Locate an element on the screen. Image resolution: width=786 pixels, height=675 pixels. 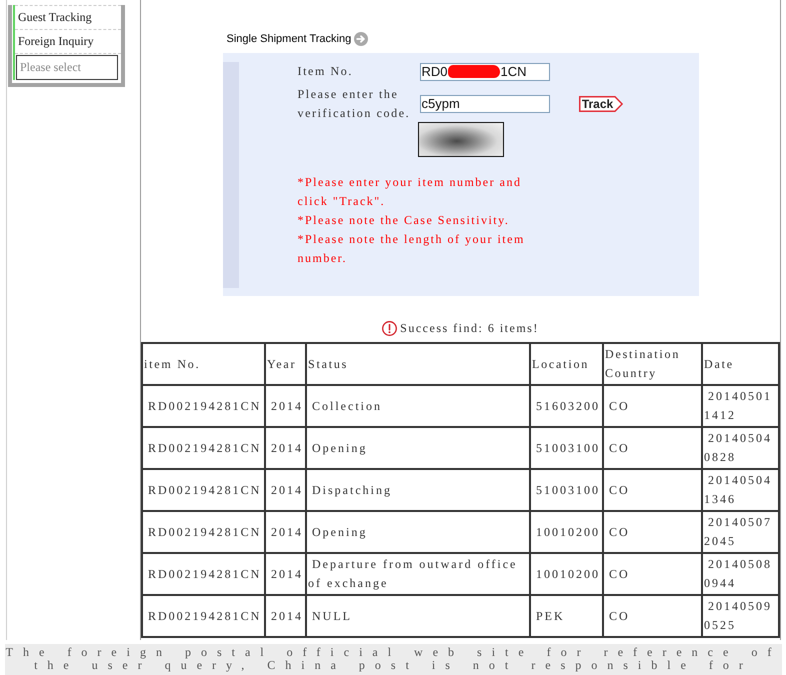
sidebar-link: Guest Tracking is located at coordinates (68, 18).